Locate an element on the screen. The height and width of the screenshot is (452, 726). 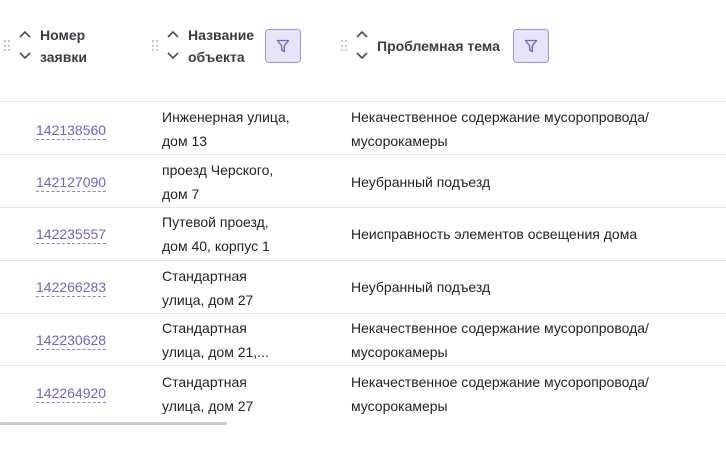
column-header-object-name: Название объекта is located at coordinates (221, 46).